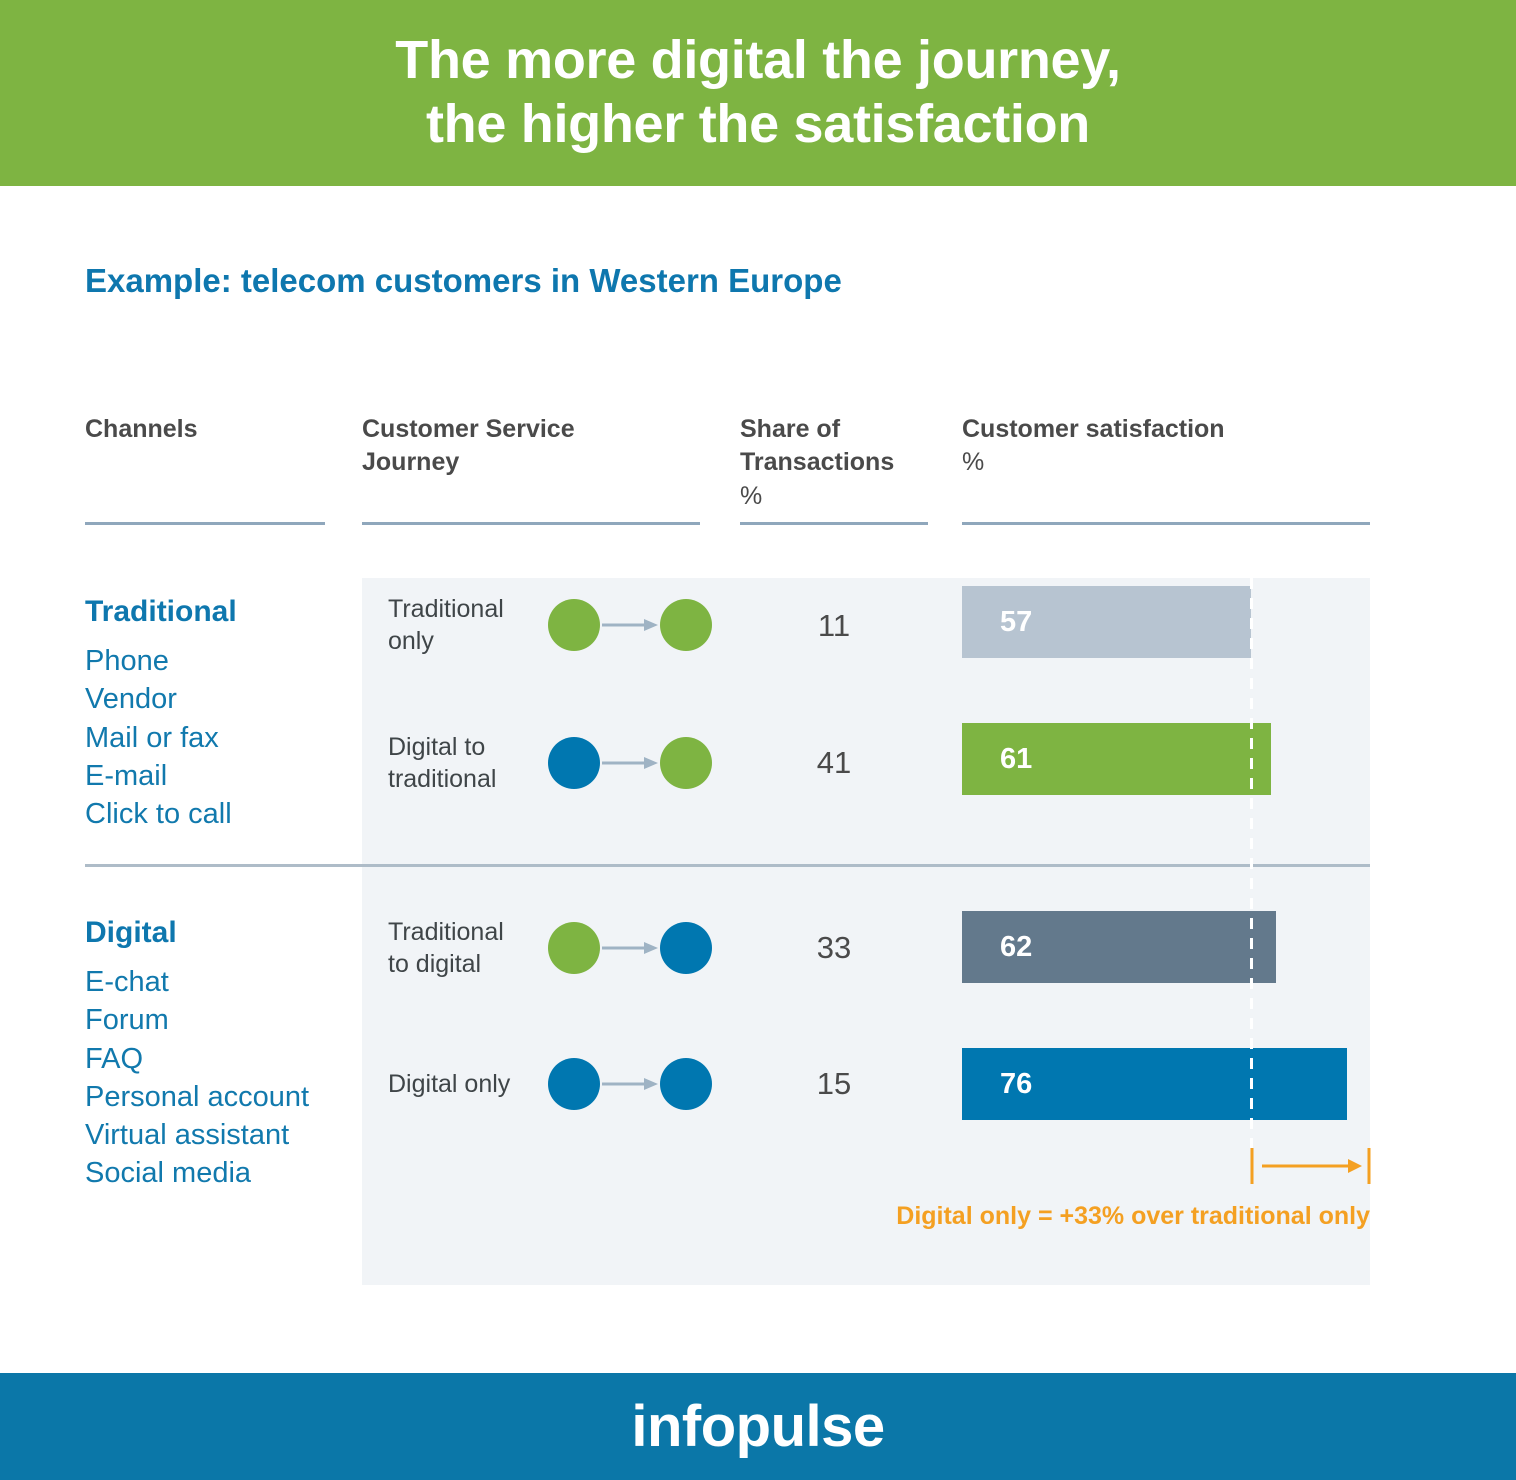  What do you see at coordinates (468, 446) in the screenshot?
I see `column-header-journey-label: Customer Service Journey` at bounding box center [468, 446].